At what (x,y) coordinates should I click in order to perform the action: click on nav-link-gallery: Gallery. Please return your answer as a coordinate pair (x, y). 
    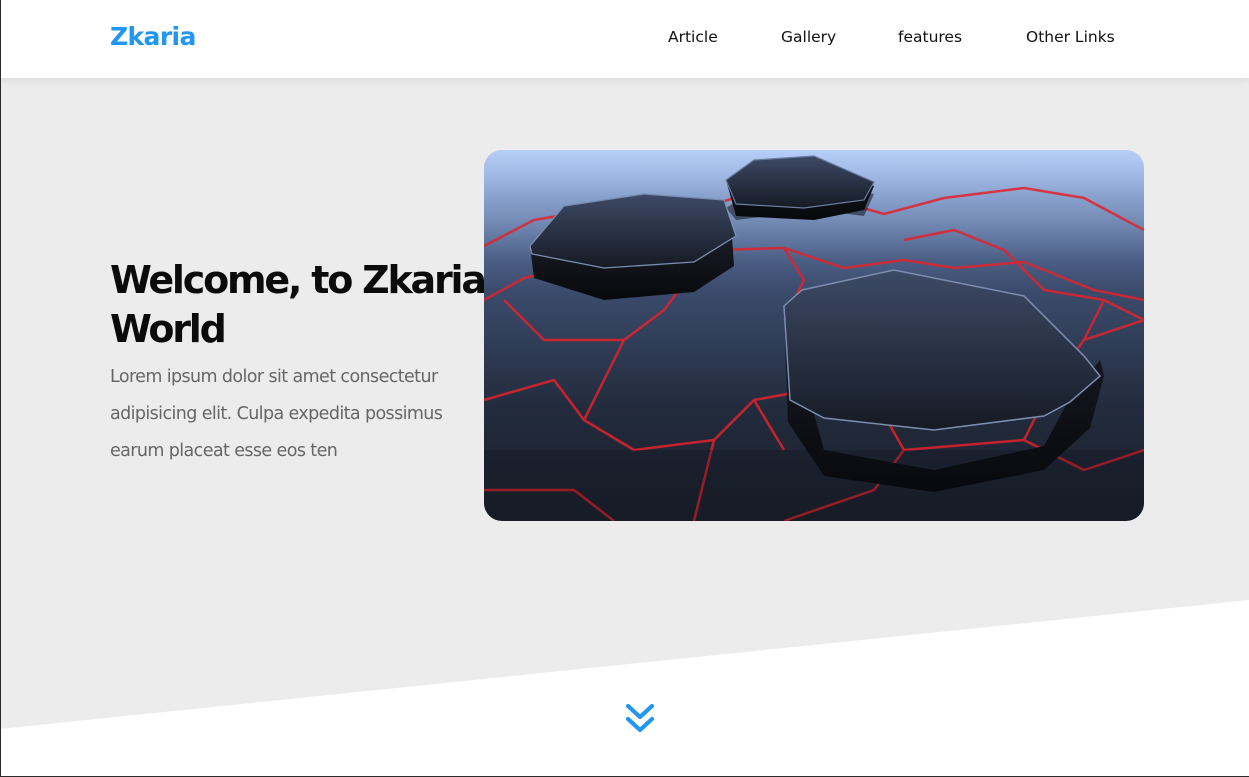
    Looking at the image, I should click on (808, 37).